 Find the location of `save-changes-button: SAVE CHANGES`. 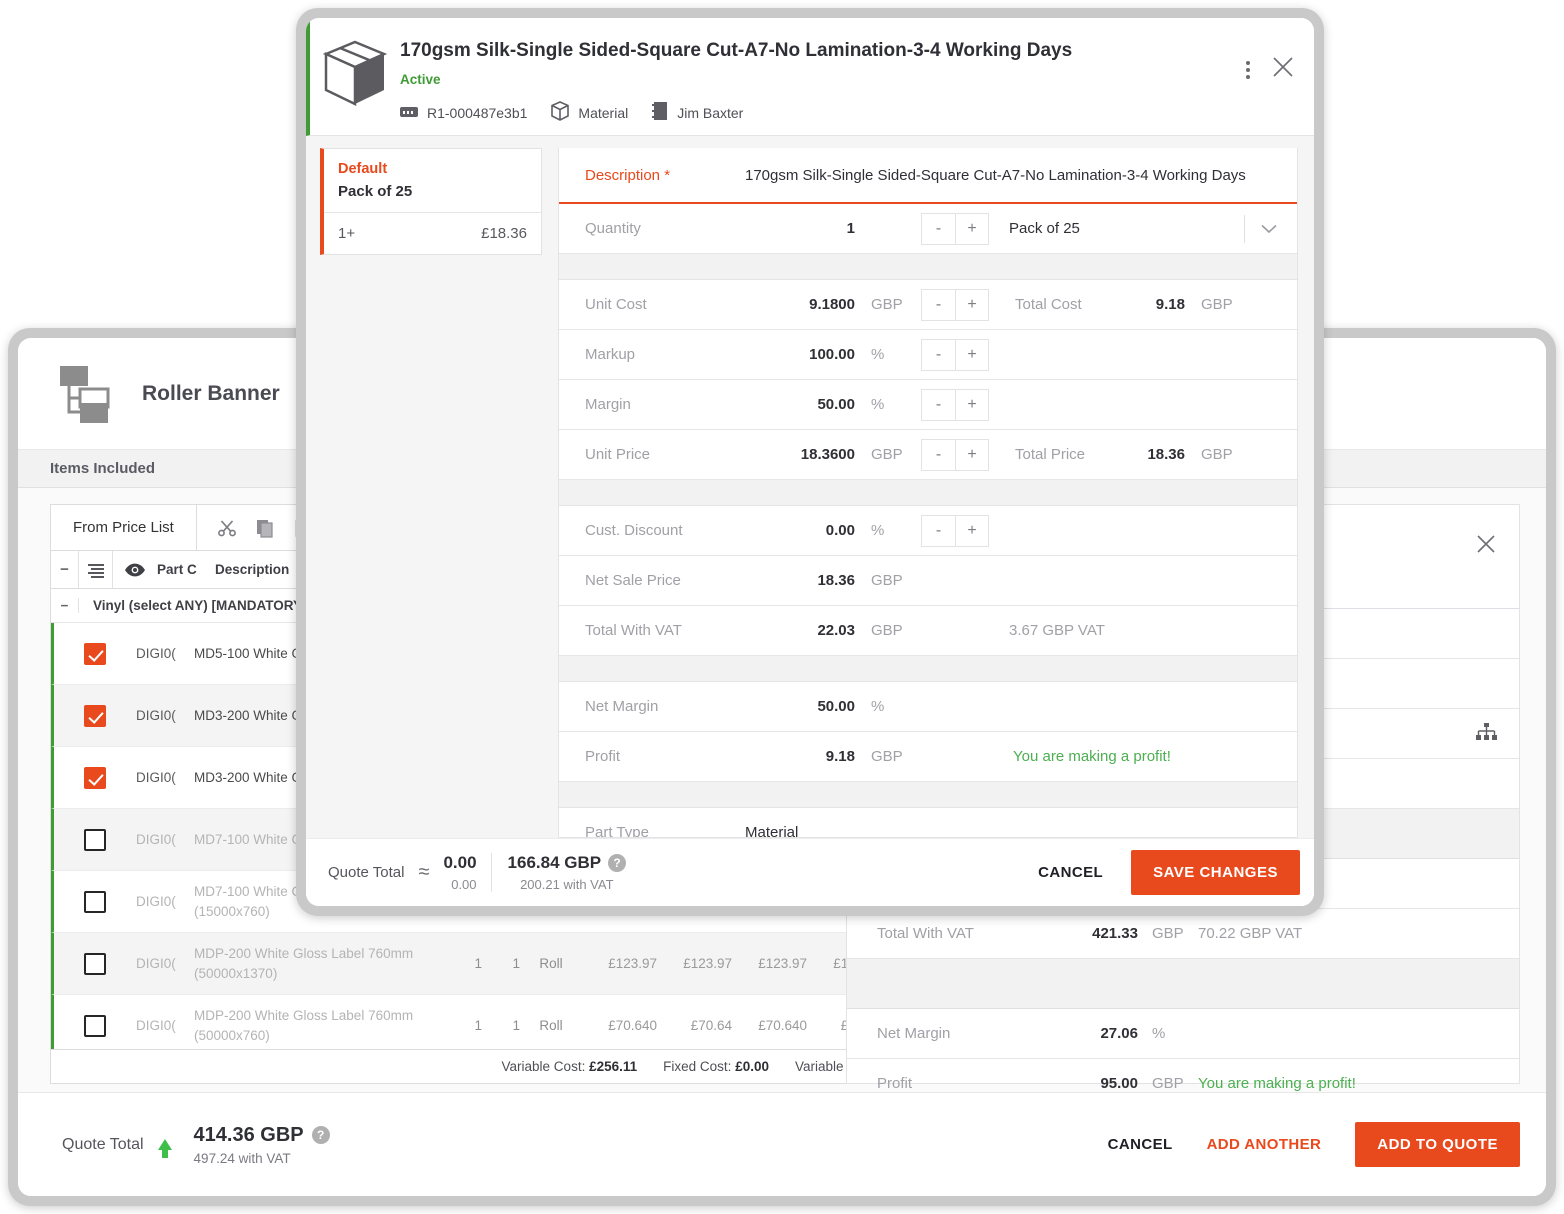

save-changes-button: SAVE CHANGES is located at coordinates (1215, 872).